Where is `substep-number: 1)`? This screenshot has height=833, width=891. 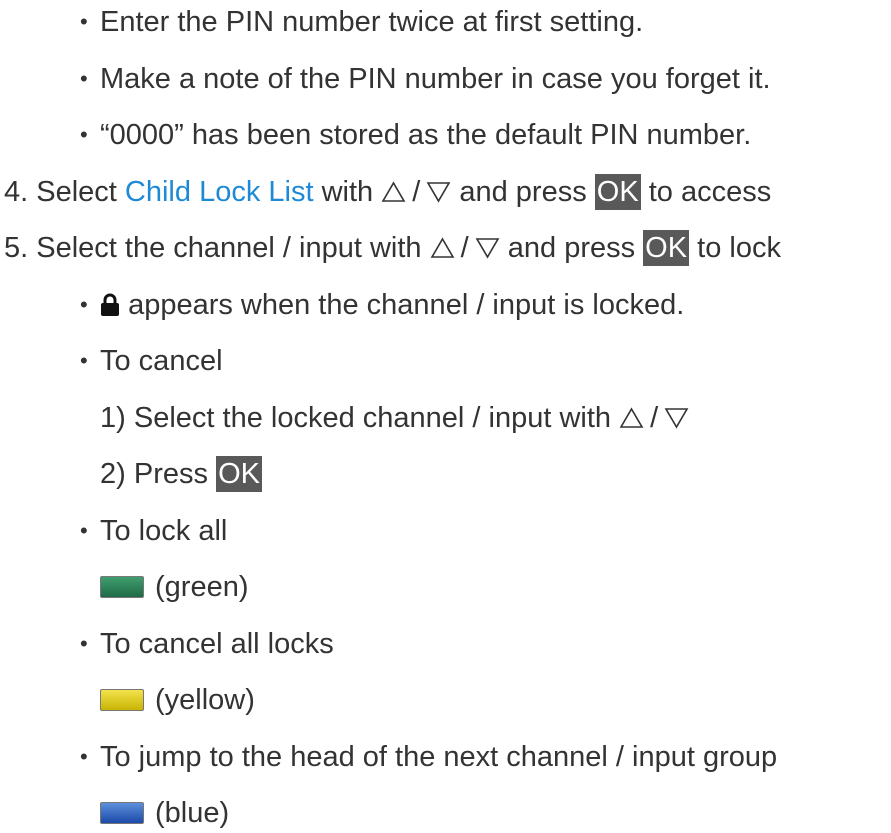 substep-number: 1) is located at coordinates (113, 417).